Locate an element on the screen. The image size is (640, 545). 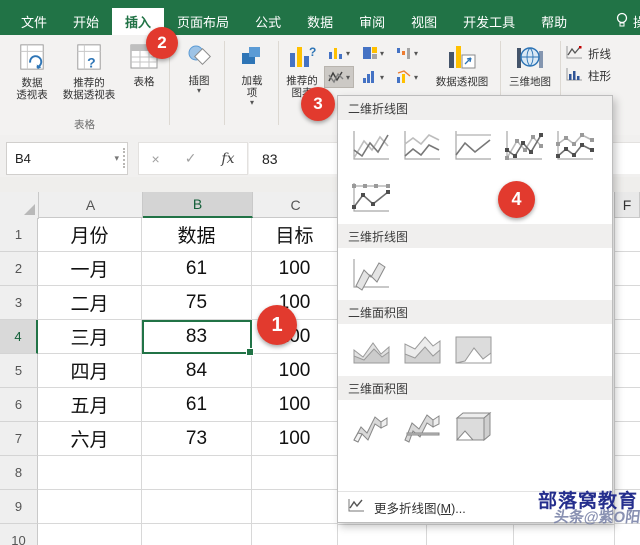
menu-icon-pct-stacked-line is located at coordinates (471, 146).